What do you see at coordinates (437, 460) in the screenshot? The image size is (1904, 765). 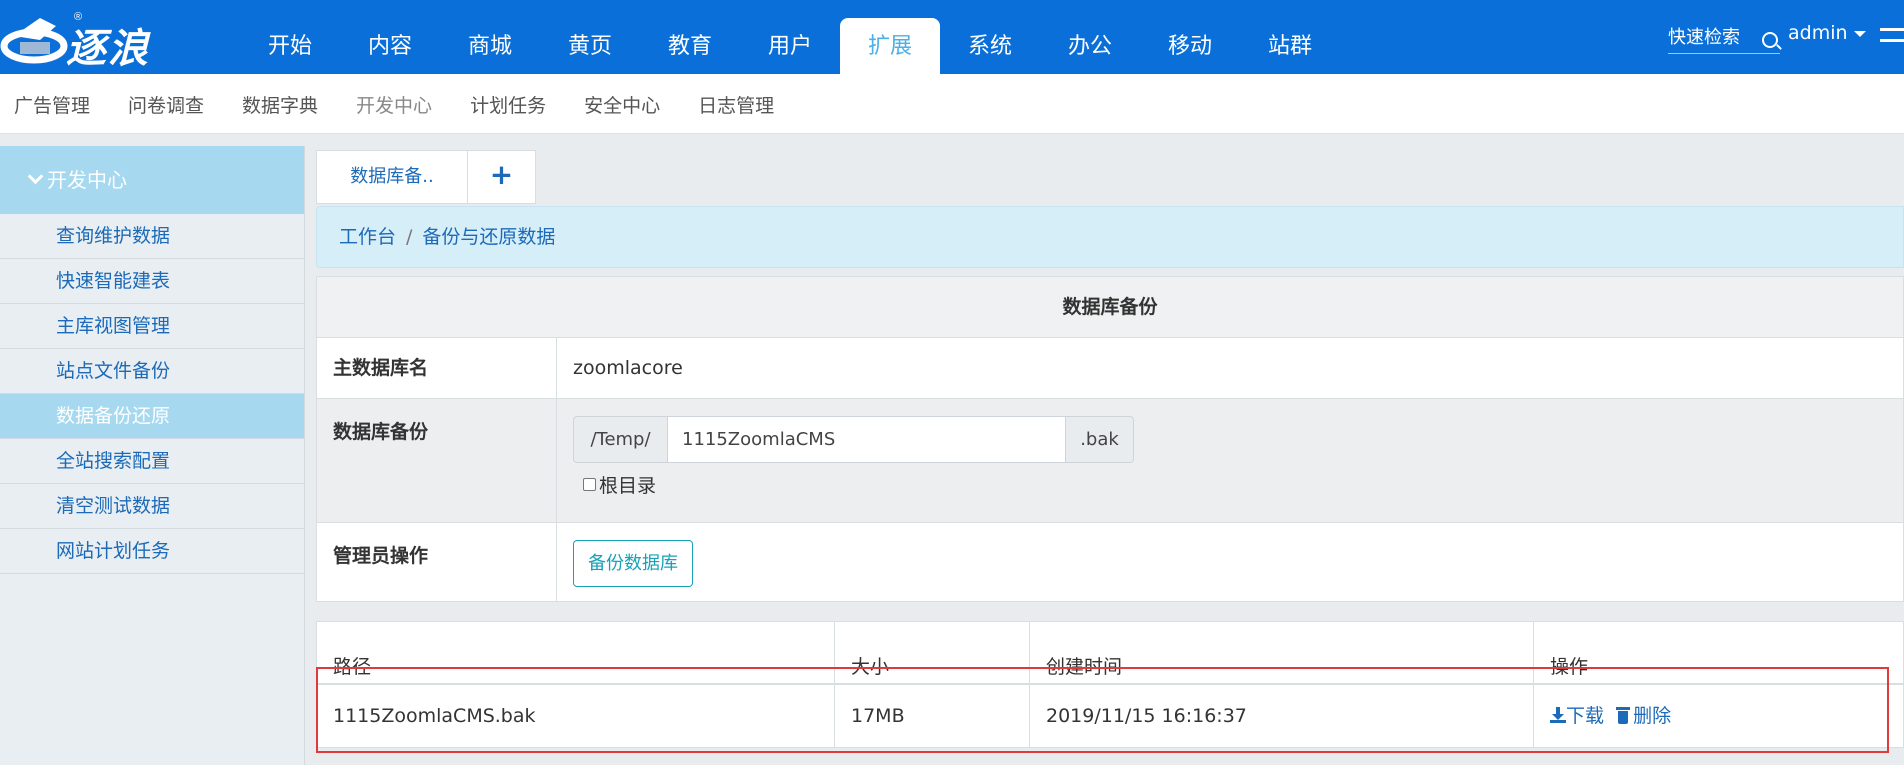 I see `backup-label: 数据库备份` at bounding box center [437, 460].